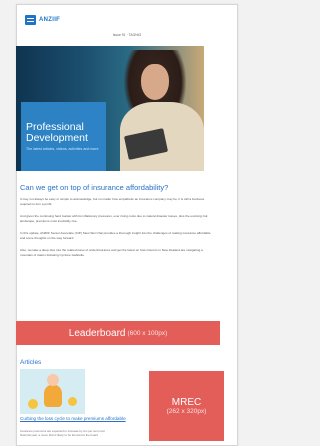 This screenshot has height=446, width=320. Describe the element at coordinates (186, 402) in the screenshot. I see `mrec-label: MREC` at that location.